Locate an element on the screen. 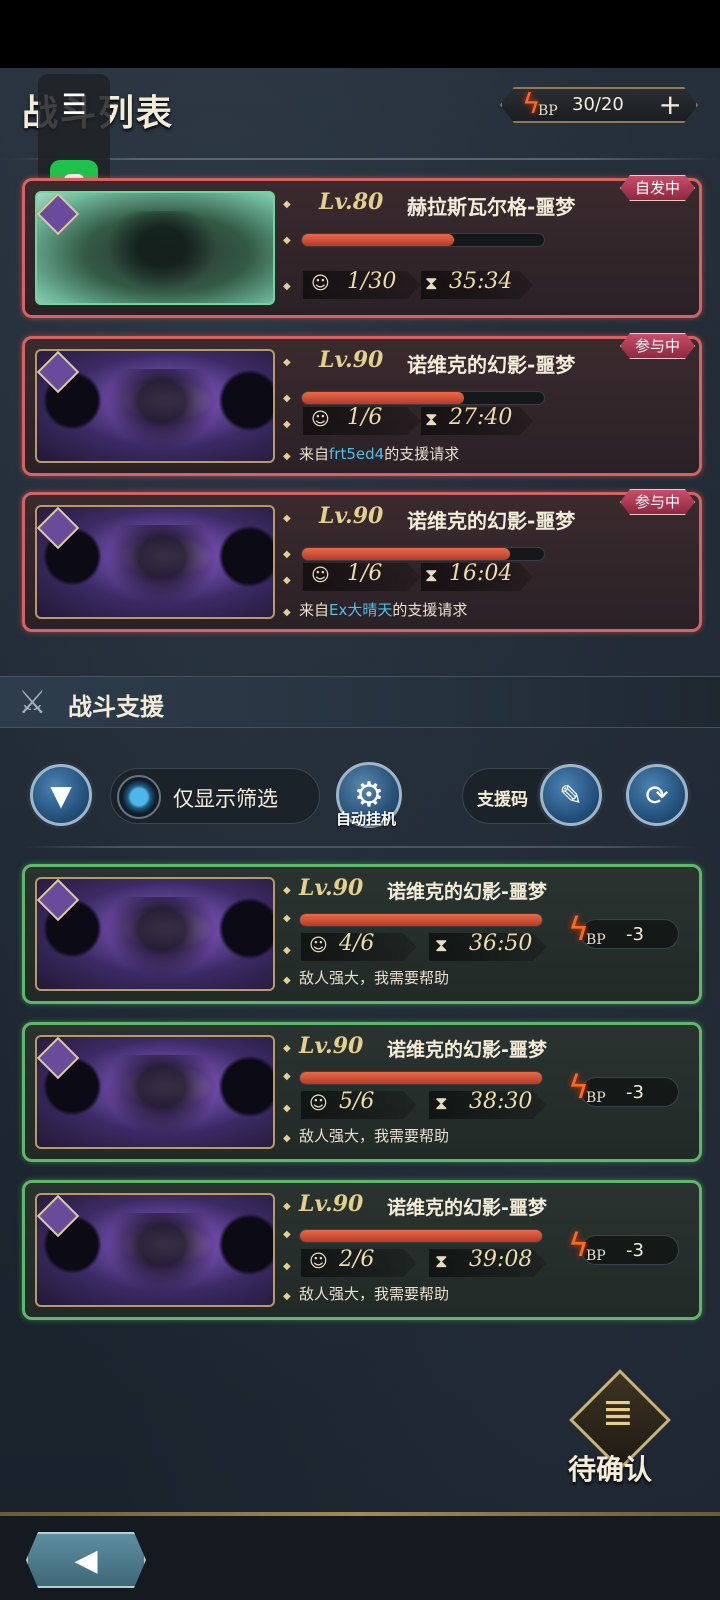 This screenshot has width=720, height=1600. scroll-icon: ≣ is located at coordinates (618, 1412).